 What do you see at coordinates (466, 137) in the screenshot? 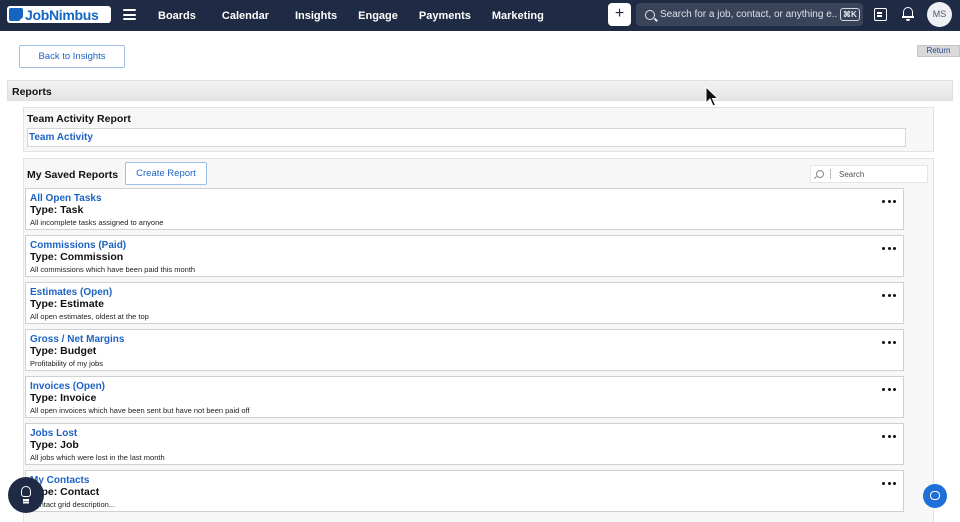
I see `team-activity-row: Team Activity` at bounding box center [466, 137].